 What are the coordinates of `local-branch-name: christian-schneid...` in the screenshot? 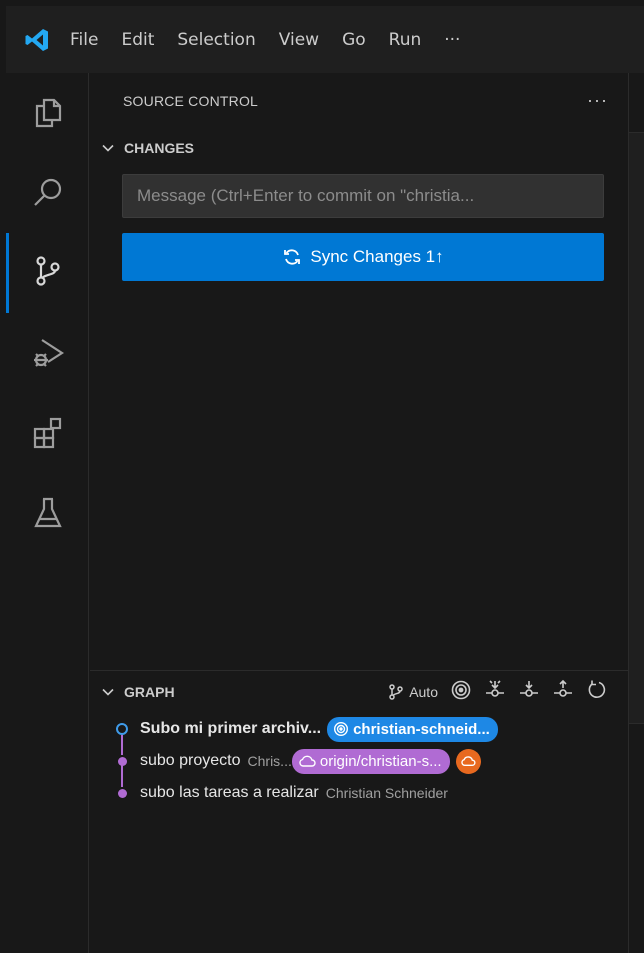 It's located at (421, 729).